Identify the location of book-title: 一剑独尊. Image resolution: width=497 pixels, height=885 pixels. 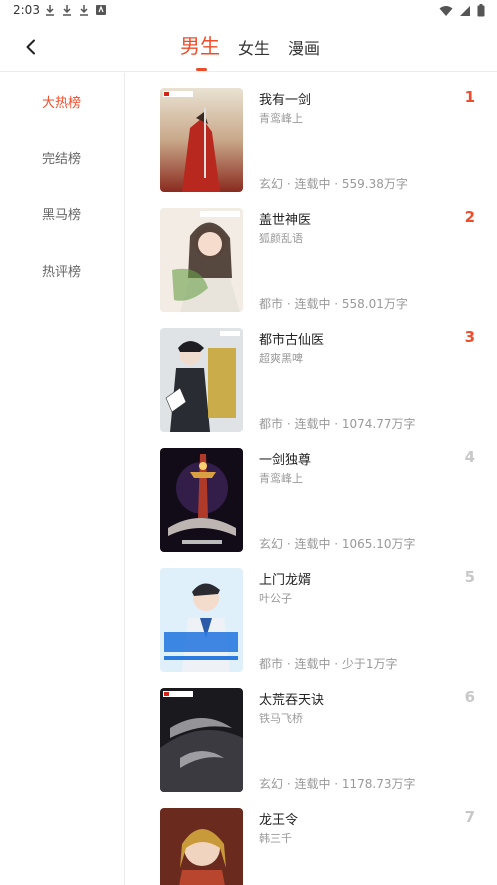
(285, 460).